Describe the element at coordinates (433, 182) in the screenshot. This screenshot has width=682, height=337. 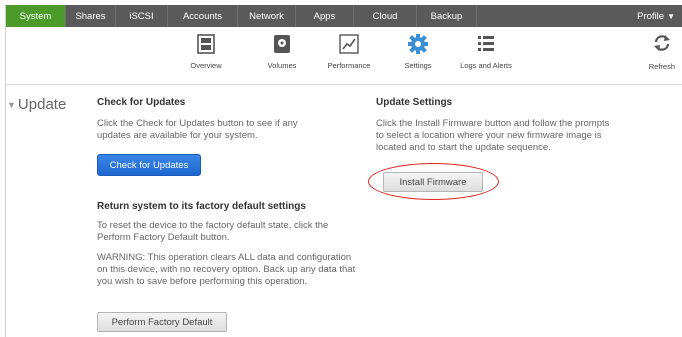
I see `install-firmware-button: Install Firmware` at that location.